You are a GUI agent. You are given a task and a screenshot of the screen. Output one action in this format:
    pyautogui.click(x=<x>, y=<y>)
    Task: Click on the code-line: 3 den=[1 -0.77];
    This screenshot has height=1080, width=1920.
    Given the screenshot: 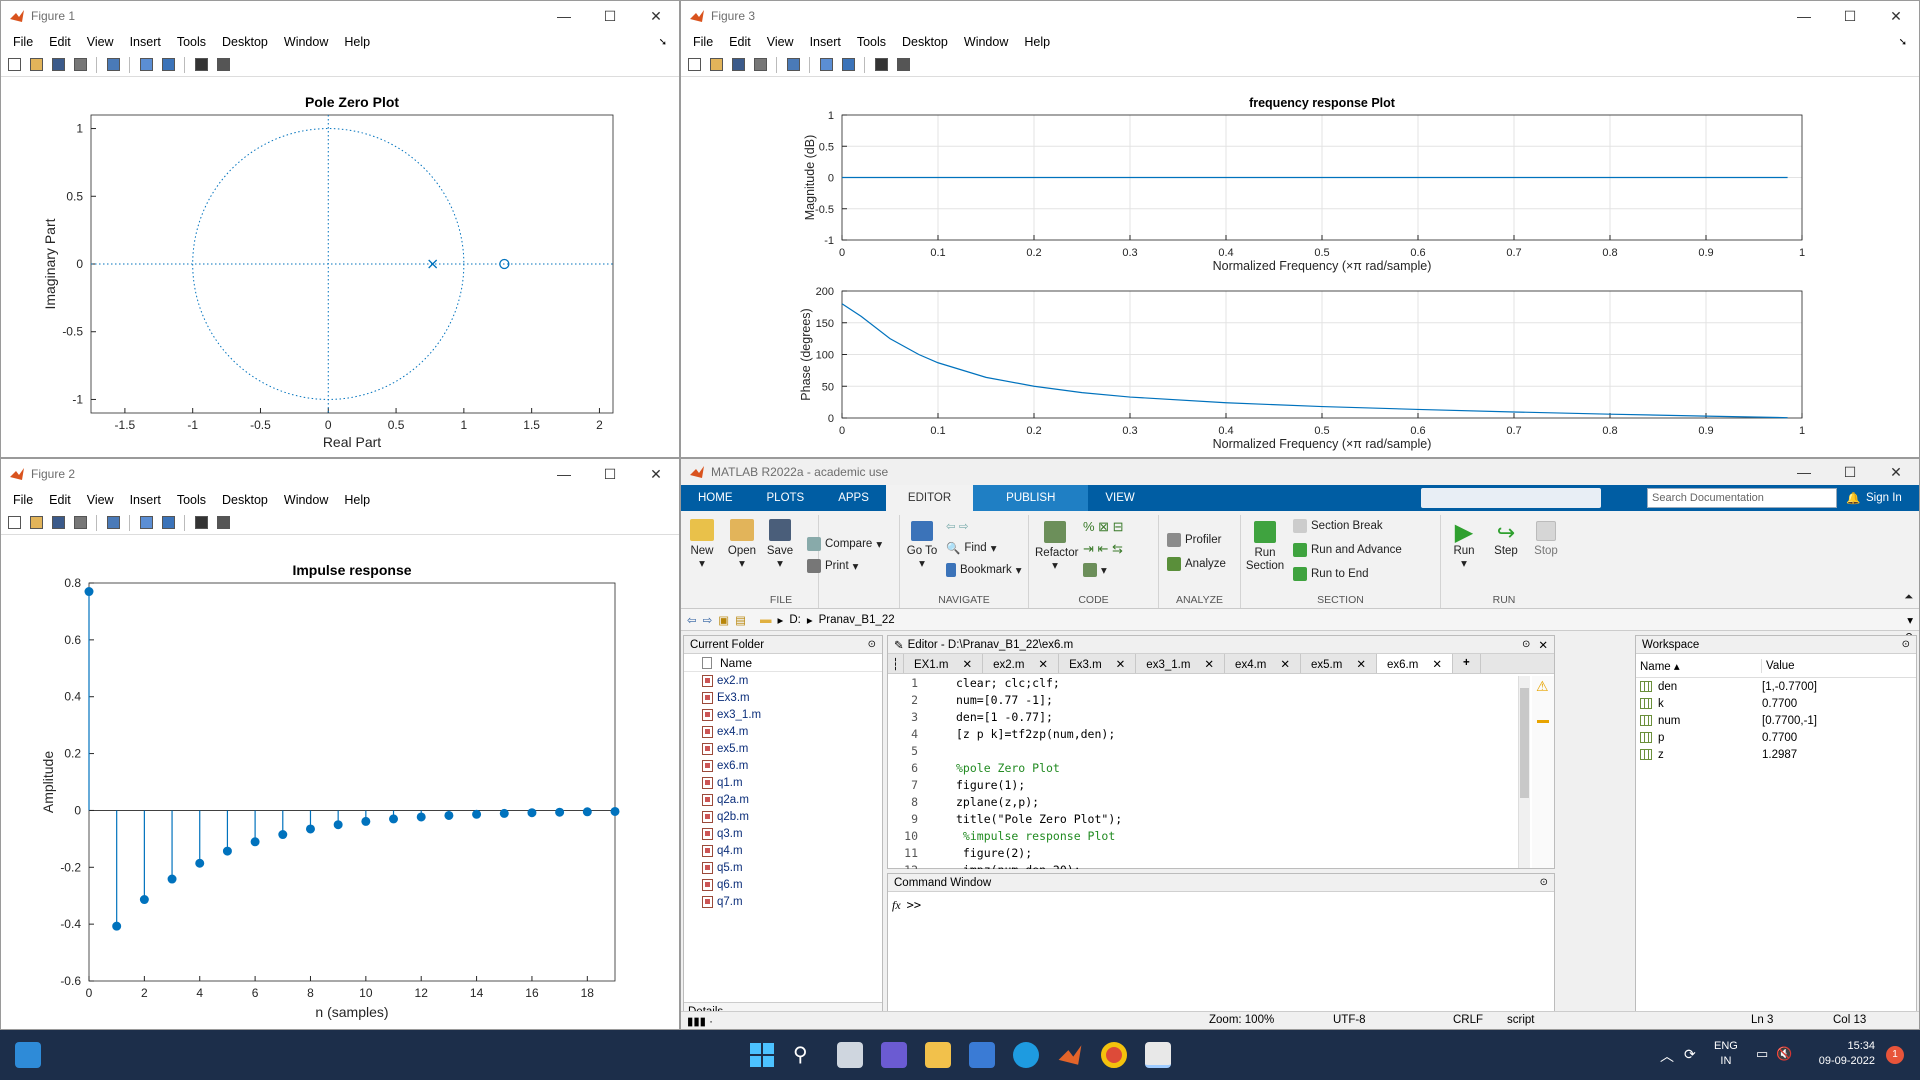 What is the action you would take?
    pyautogui.click(x=1221, y=716)
    